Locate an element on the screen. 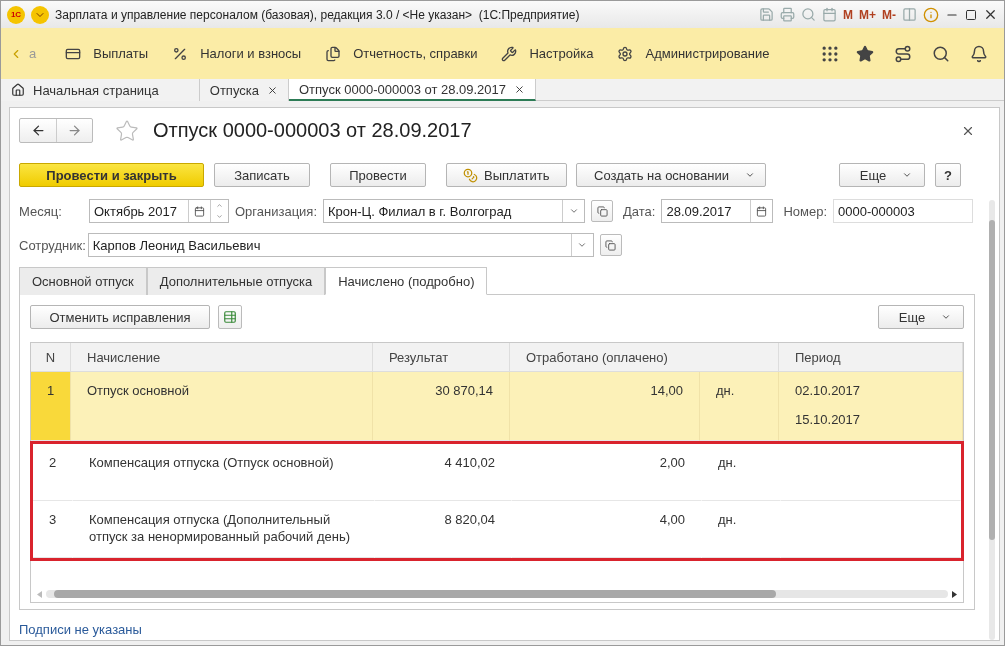 The image size is (1005, 646). organization-label: Организация: is located at coordinates (276, 211).